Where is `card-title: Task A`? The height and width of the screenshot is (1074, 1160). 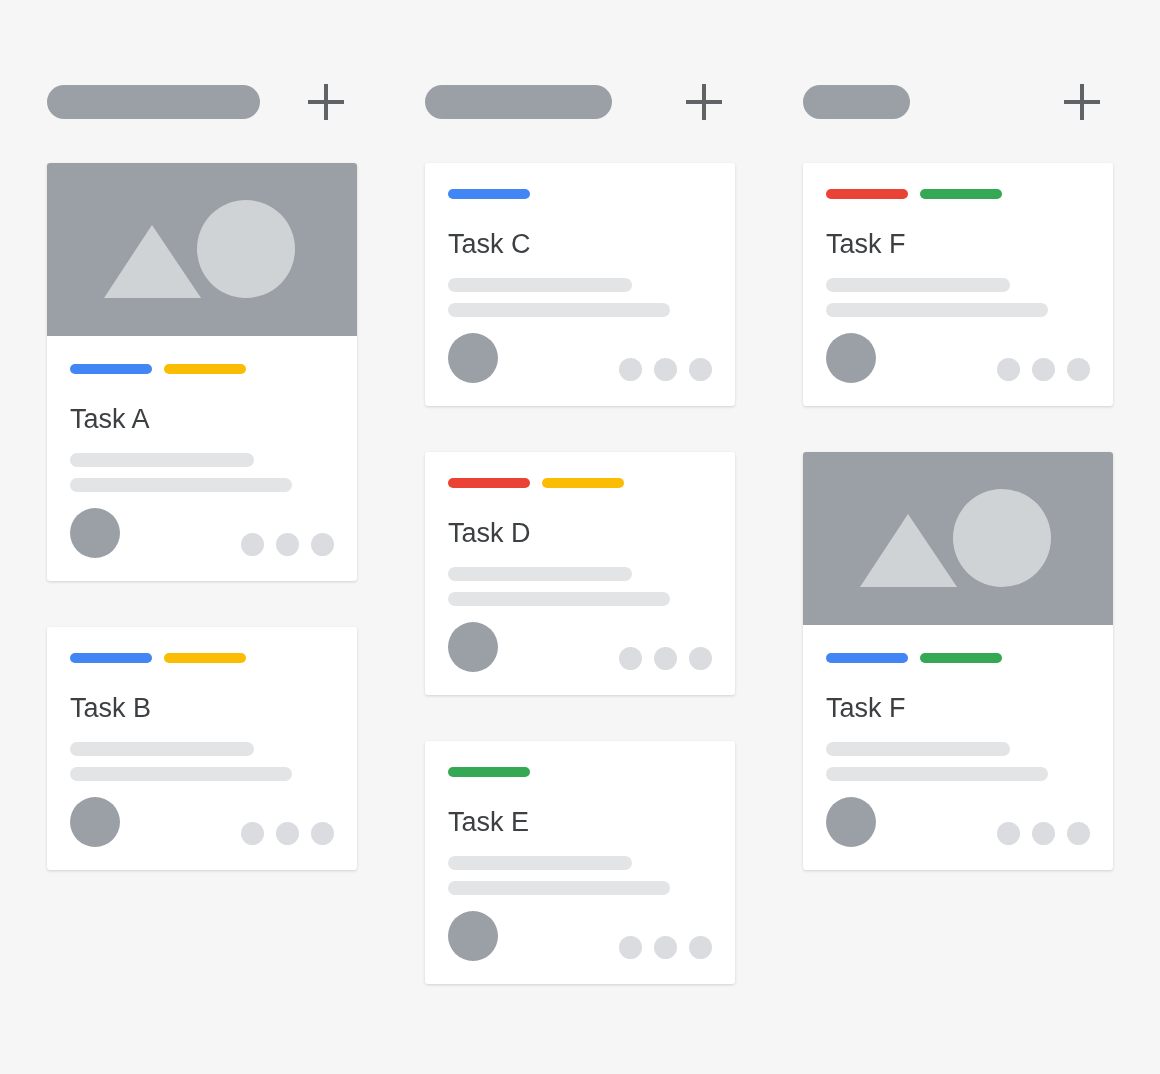
card-title: Task A is located at coordinates (110, 419).